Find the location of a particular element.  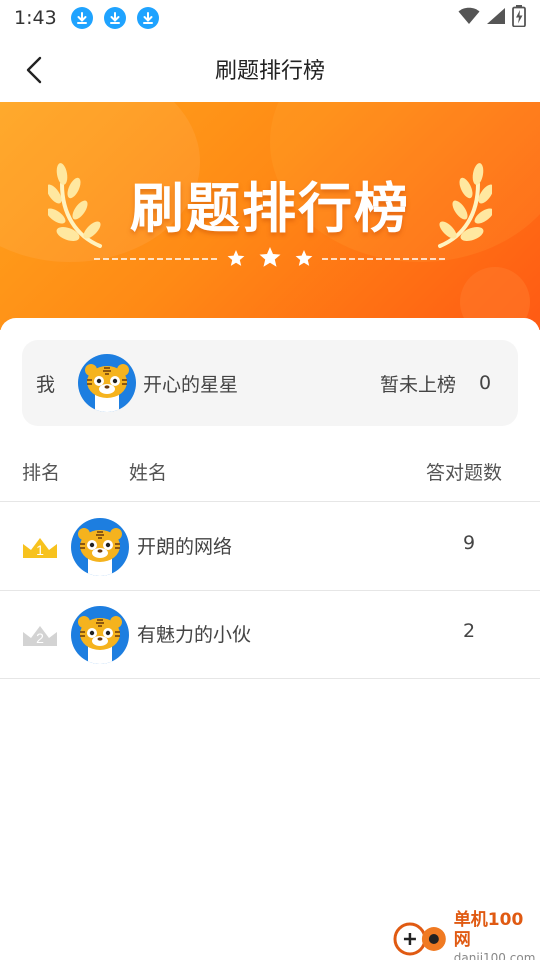

status-bar: 1:43 is located at coordinates (270, 18).